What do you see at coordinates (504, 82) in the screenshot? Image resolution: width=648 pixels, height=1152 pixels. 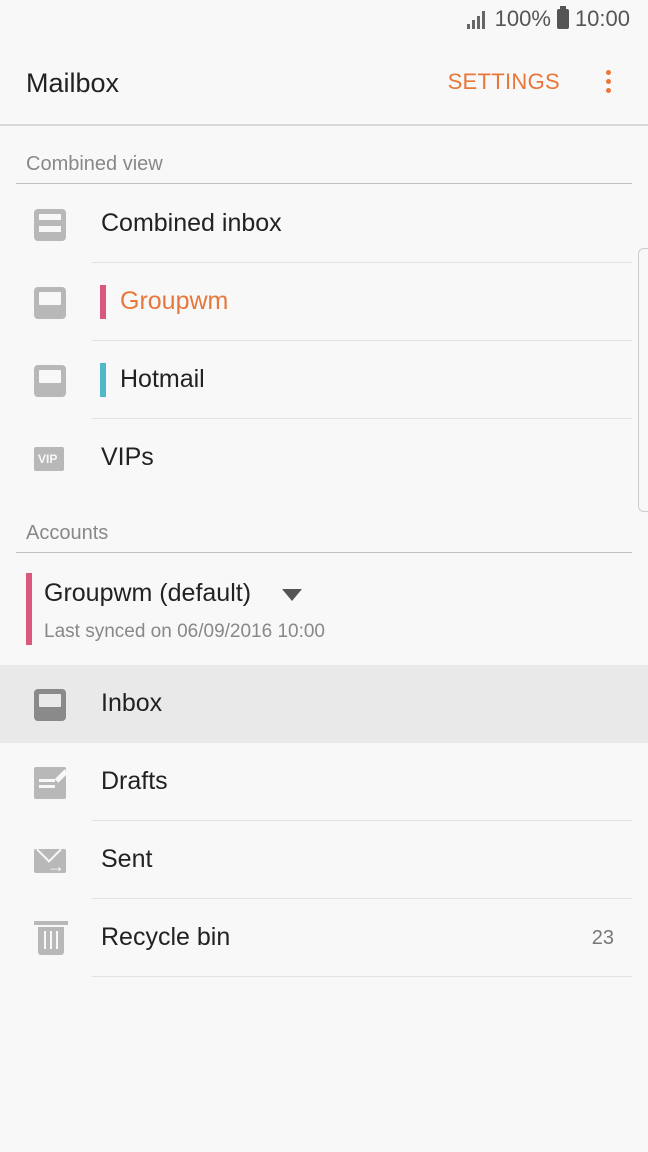 I see `settings-button: SETTINGS` at bounding box center [504, 82].